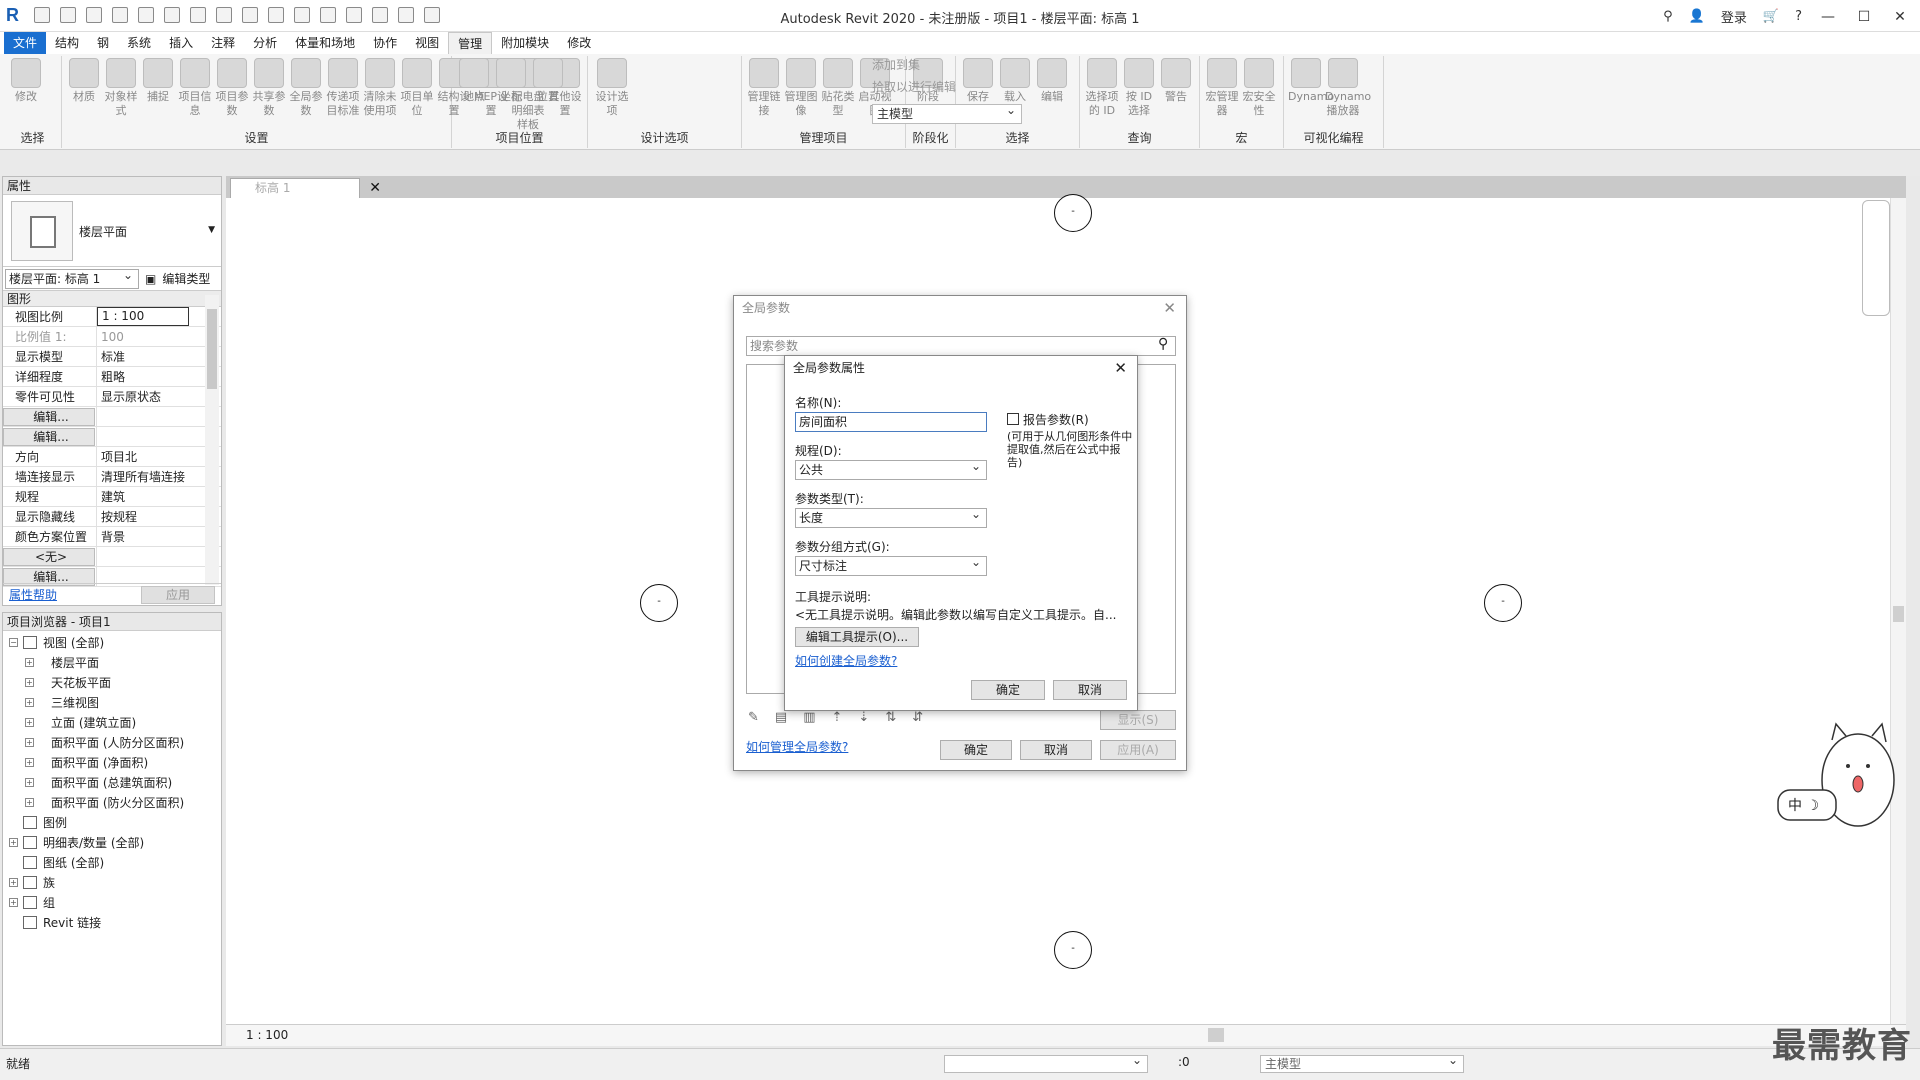 This screenshot has width=1920, height=1080. Describe the element at coordinates (1828, 17) in the screenshot. I see `minimize-button: —` at that location.